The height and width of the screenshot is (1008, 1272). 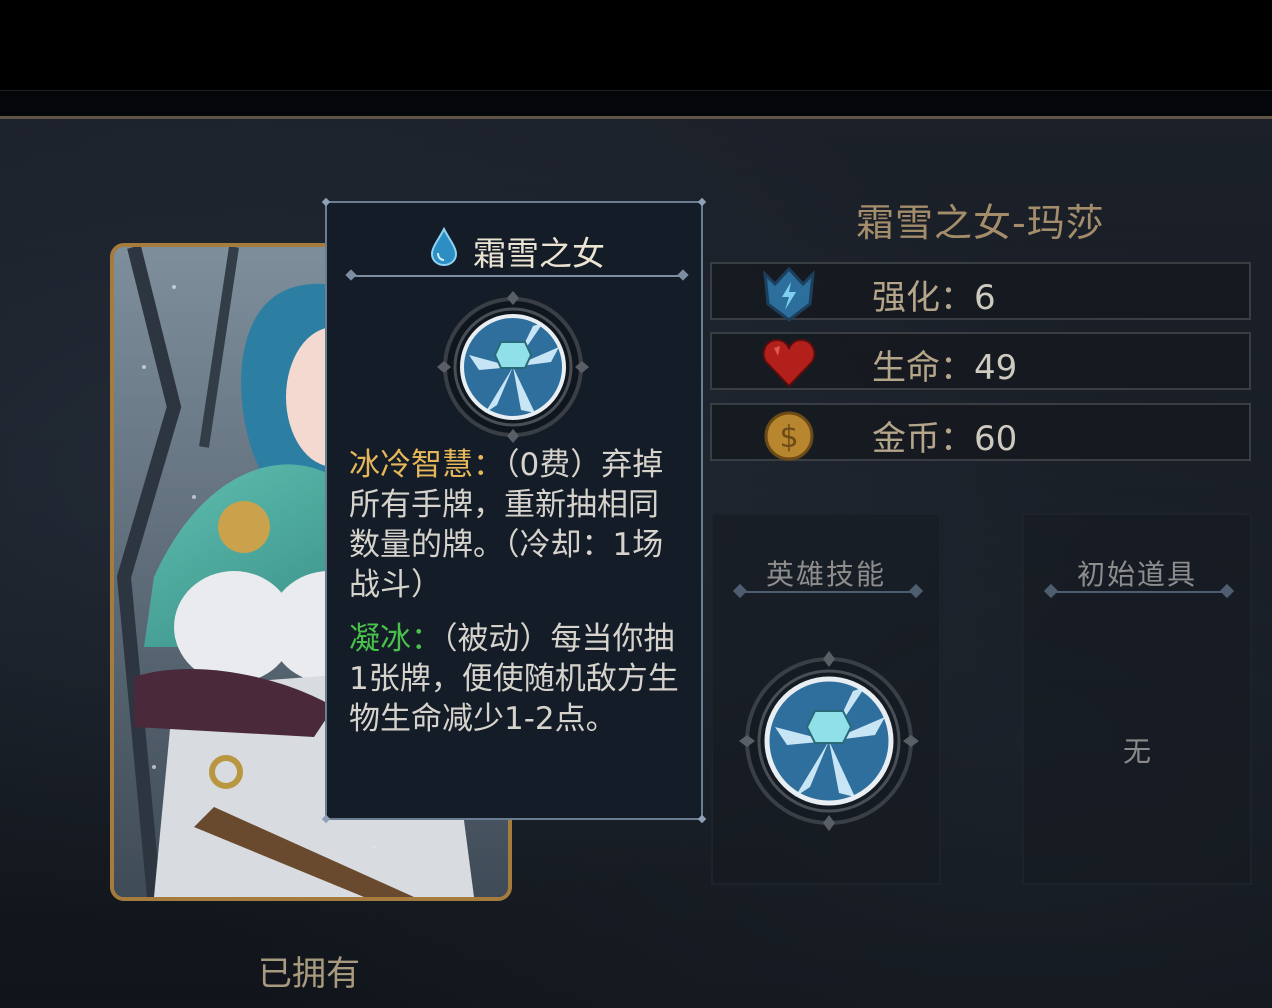 What do you see at coordinates (395, 639) in the screenshot?
I see `ability-name-frost: 凝冰：` at bounding box center [395, 639].